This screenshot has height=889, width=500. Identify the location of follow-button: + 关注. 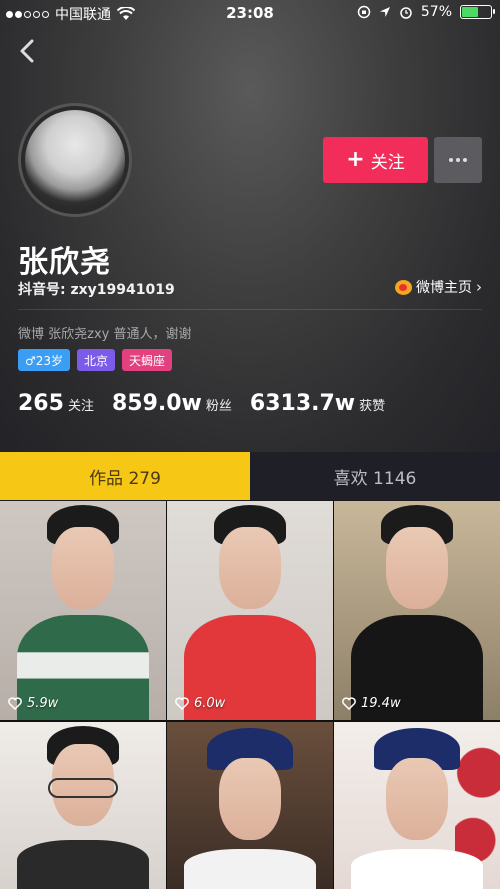
(375, 160).